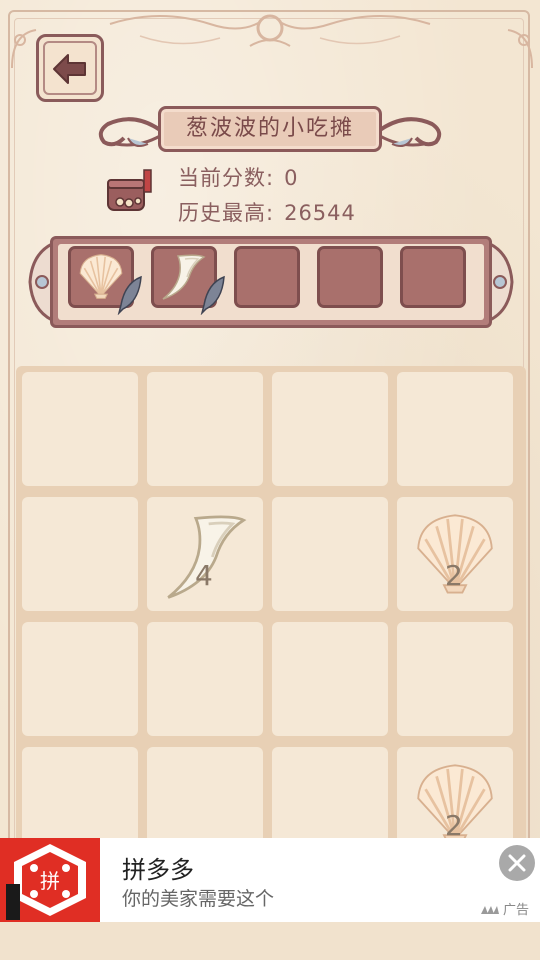 This screenshot has width=540, height=960. Describe the element at coordinates (520, 49) in the screenshot. I see `corner-ornament-icon` at that location.